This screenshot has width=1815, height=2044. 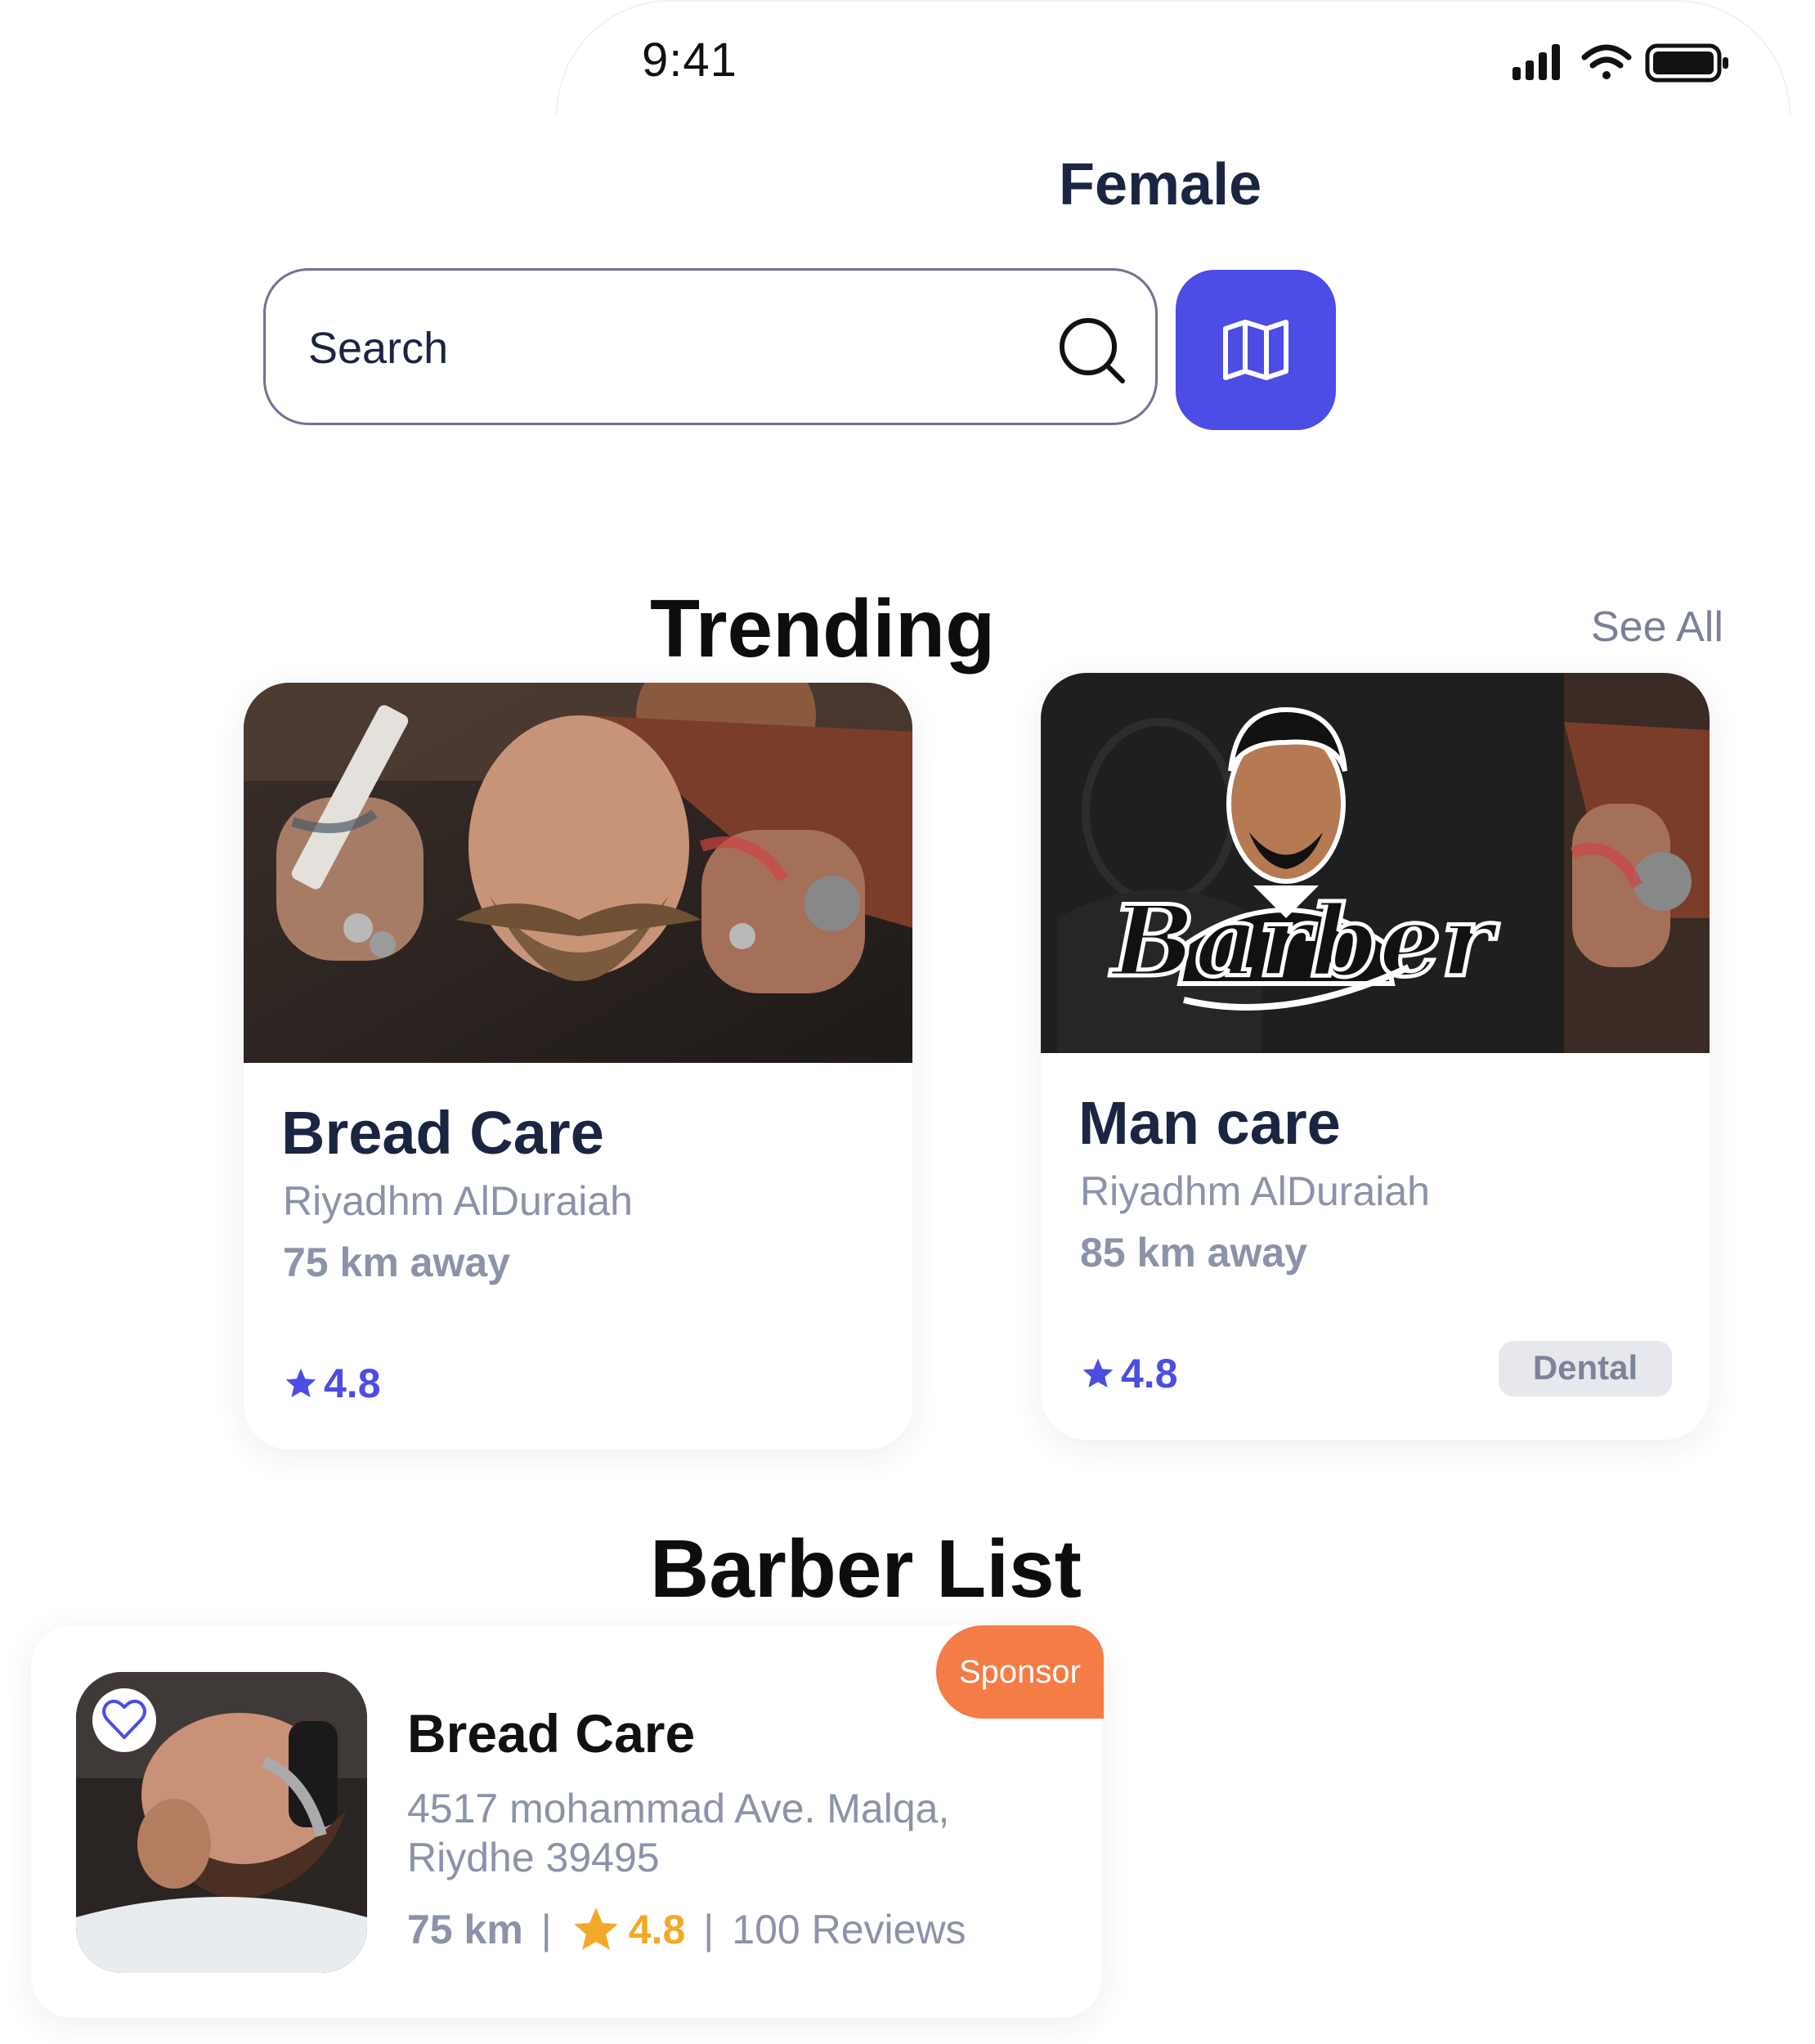 What do you see at coordinates (1020, 1672) in the screenshot?
I see `sponsor-badge: Sponsor` at bounding box center [1020, 1672].